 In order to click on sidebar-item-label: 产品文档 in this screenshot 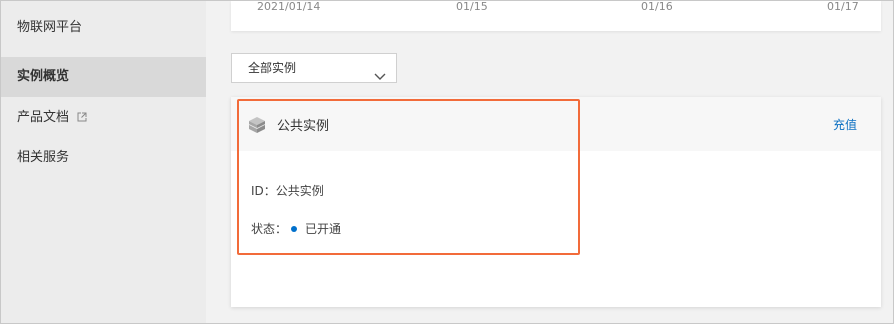, I will do `click(43, 117)`.